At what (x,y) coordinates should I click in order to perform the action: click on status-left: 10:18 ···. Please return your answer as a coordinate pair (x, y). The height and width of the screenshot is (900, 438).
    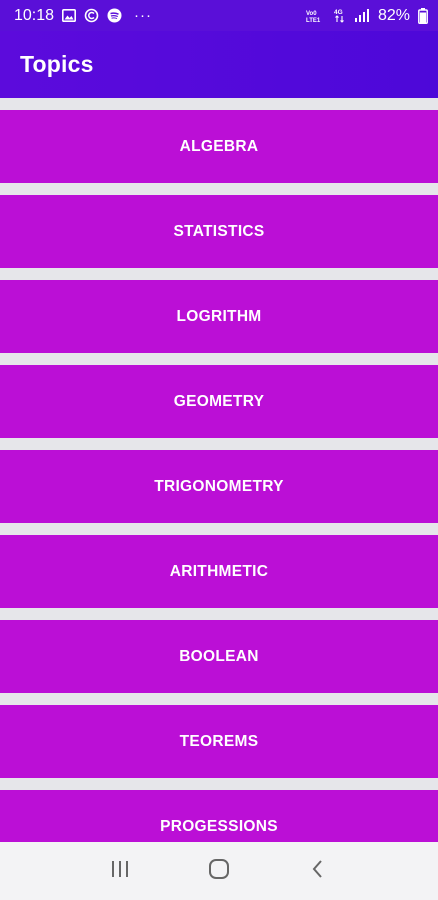
    Looking at the image, I should click on (83, 16).